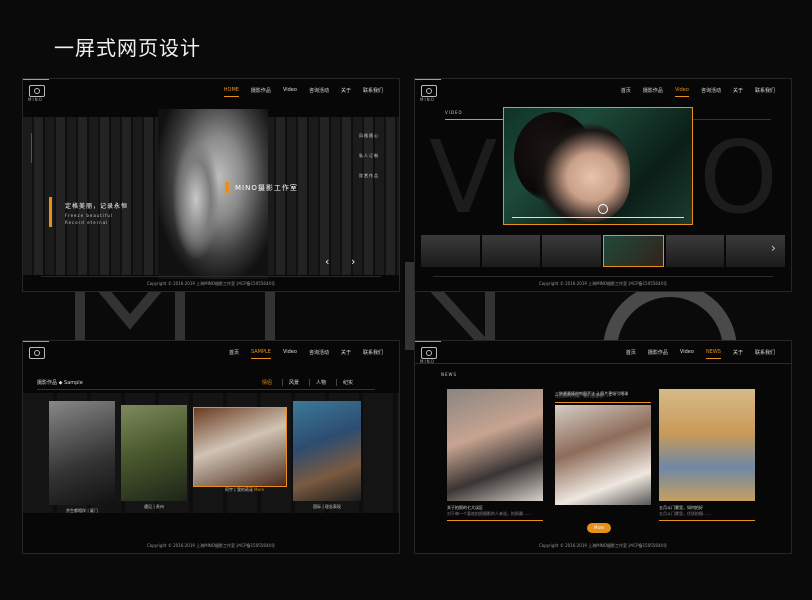  What do you see at coordinates (327, 506) in the screenshot?
I see `gallery-caption: 国际 | 理念表现` at bounding box center [327, 506].